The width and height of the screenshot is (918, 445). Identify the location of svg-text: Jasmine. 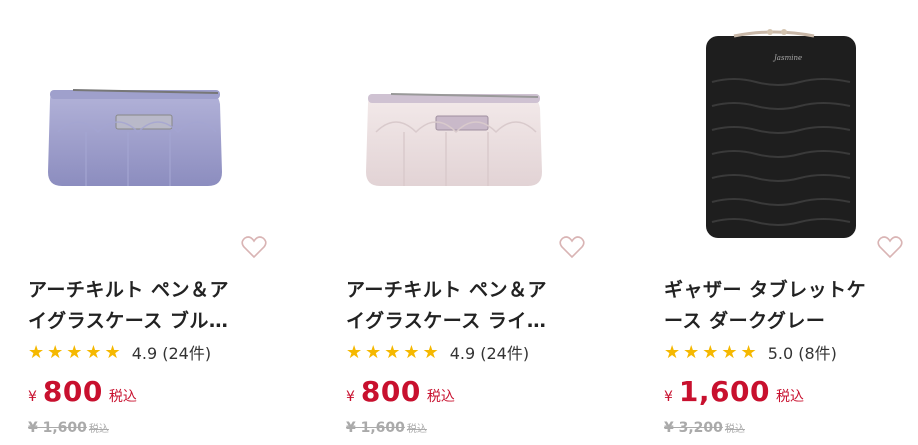
(787, 58).